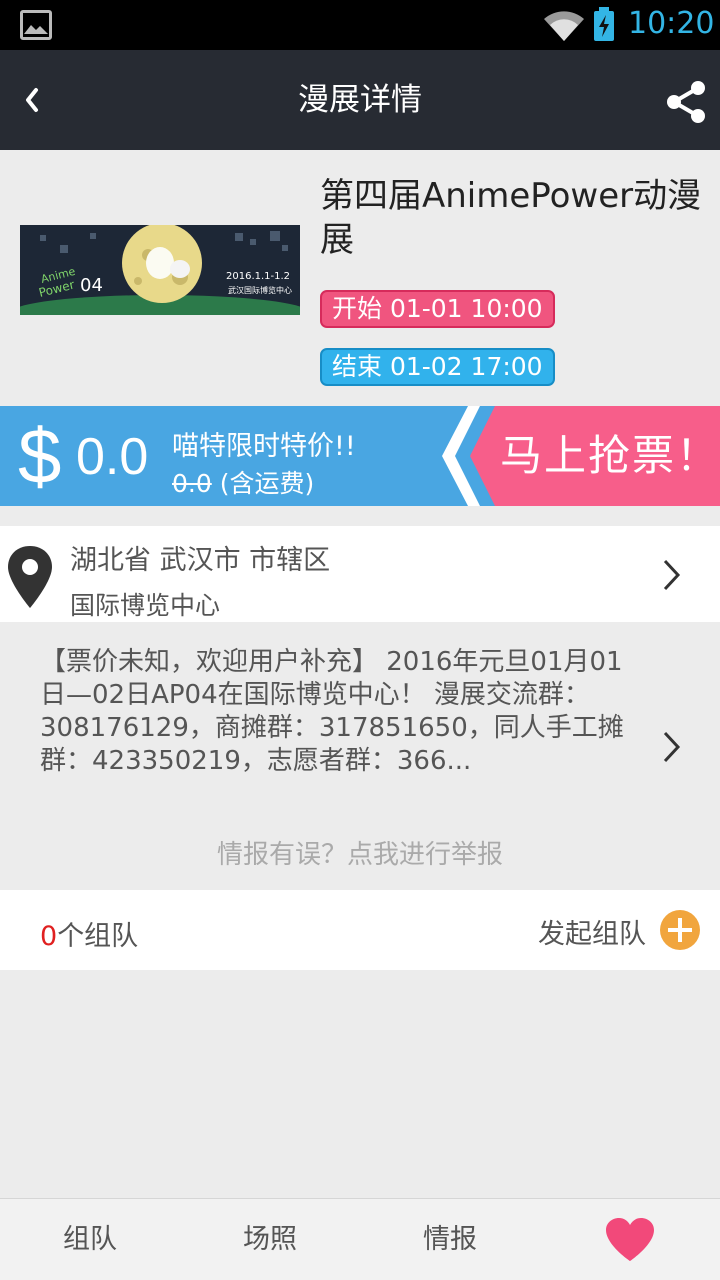 This screenshot has height=1280, width=720. I want to click on event-title: 第四届AnimePower动漫展, so click(511, 218).